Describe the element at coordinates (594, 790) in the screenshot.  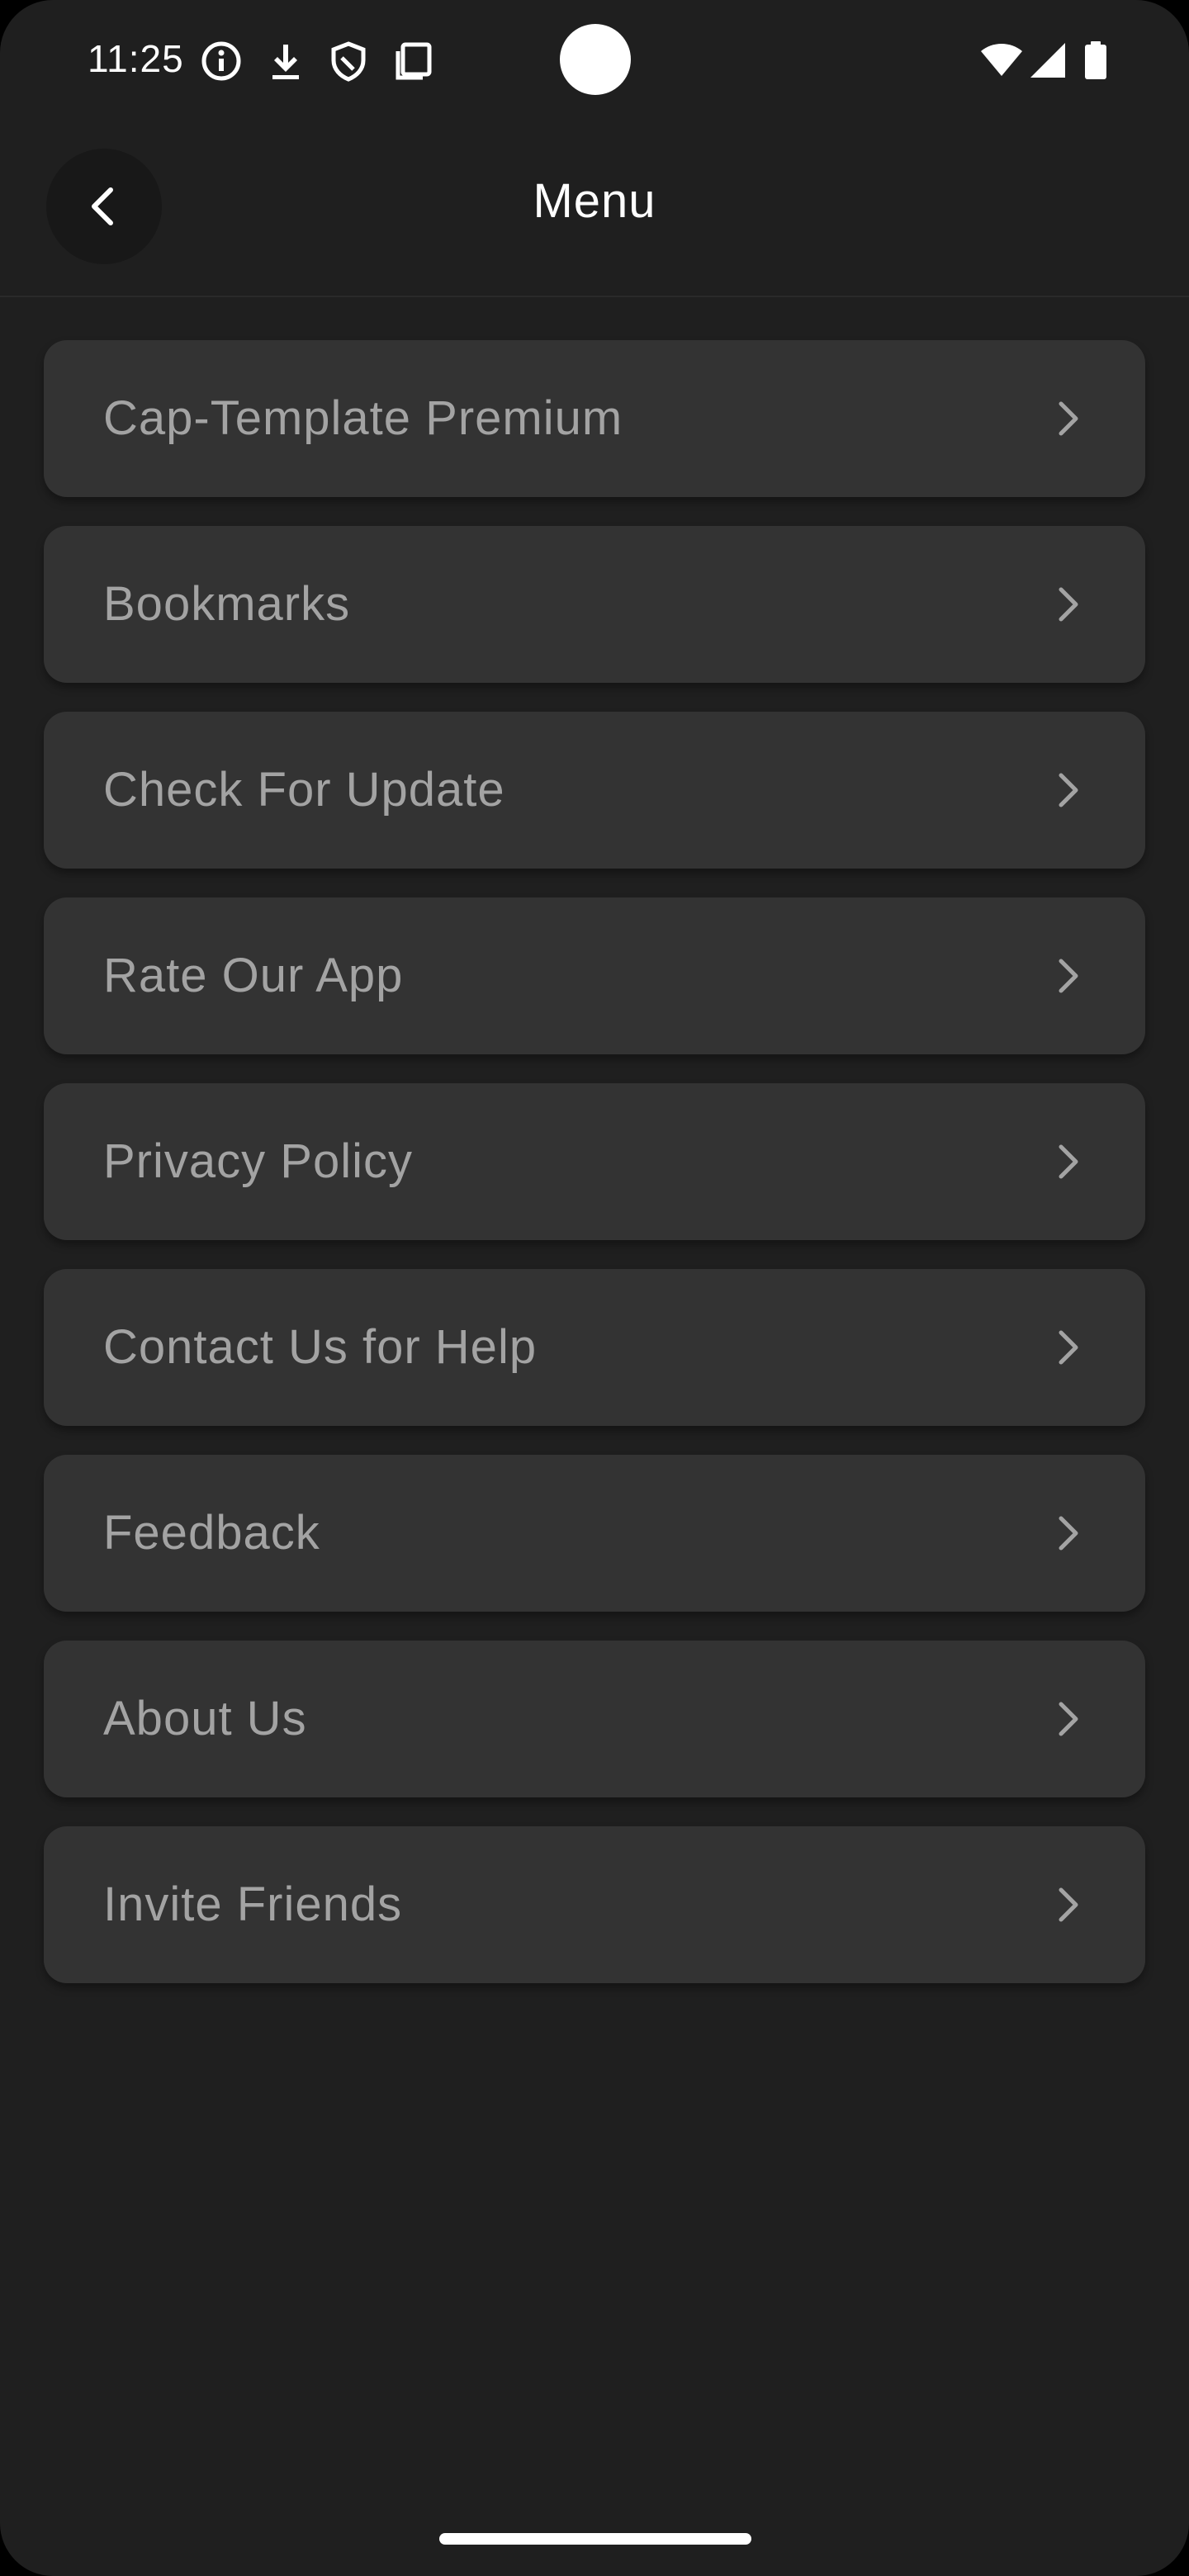
I see `menu-item-check-for-update: Check For Update` at that location.